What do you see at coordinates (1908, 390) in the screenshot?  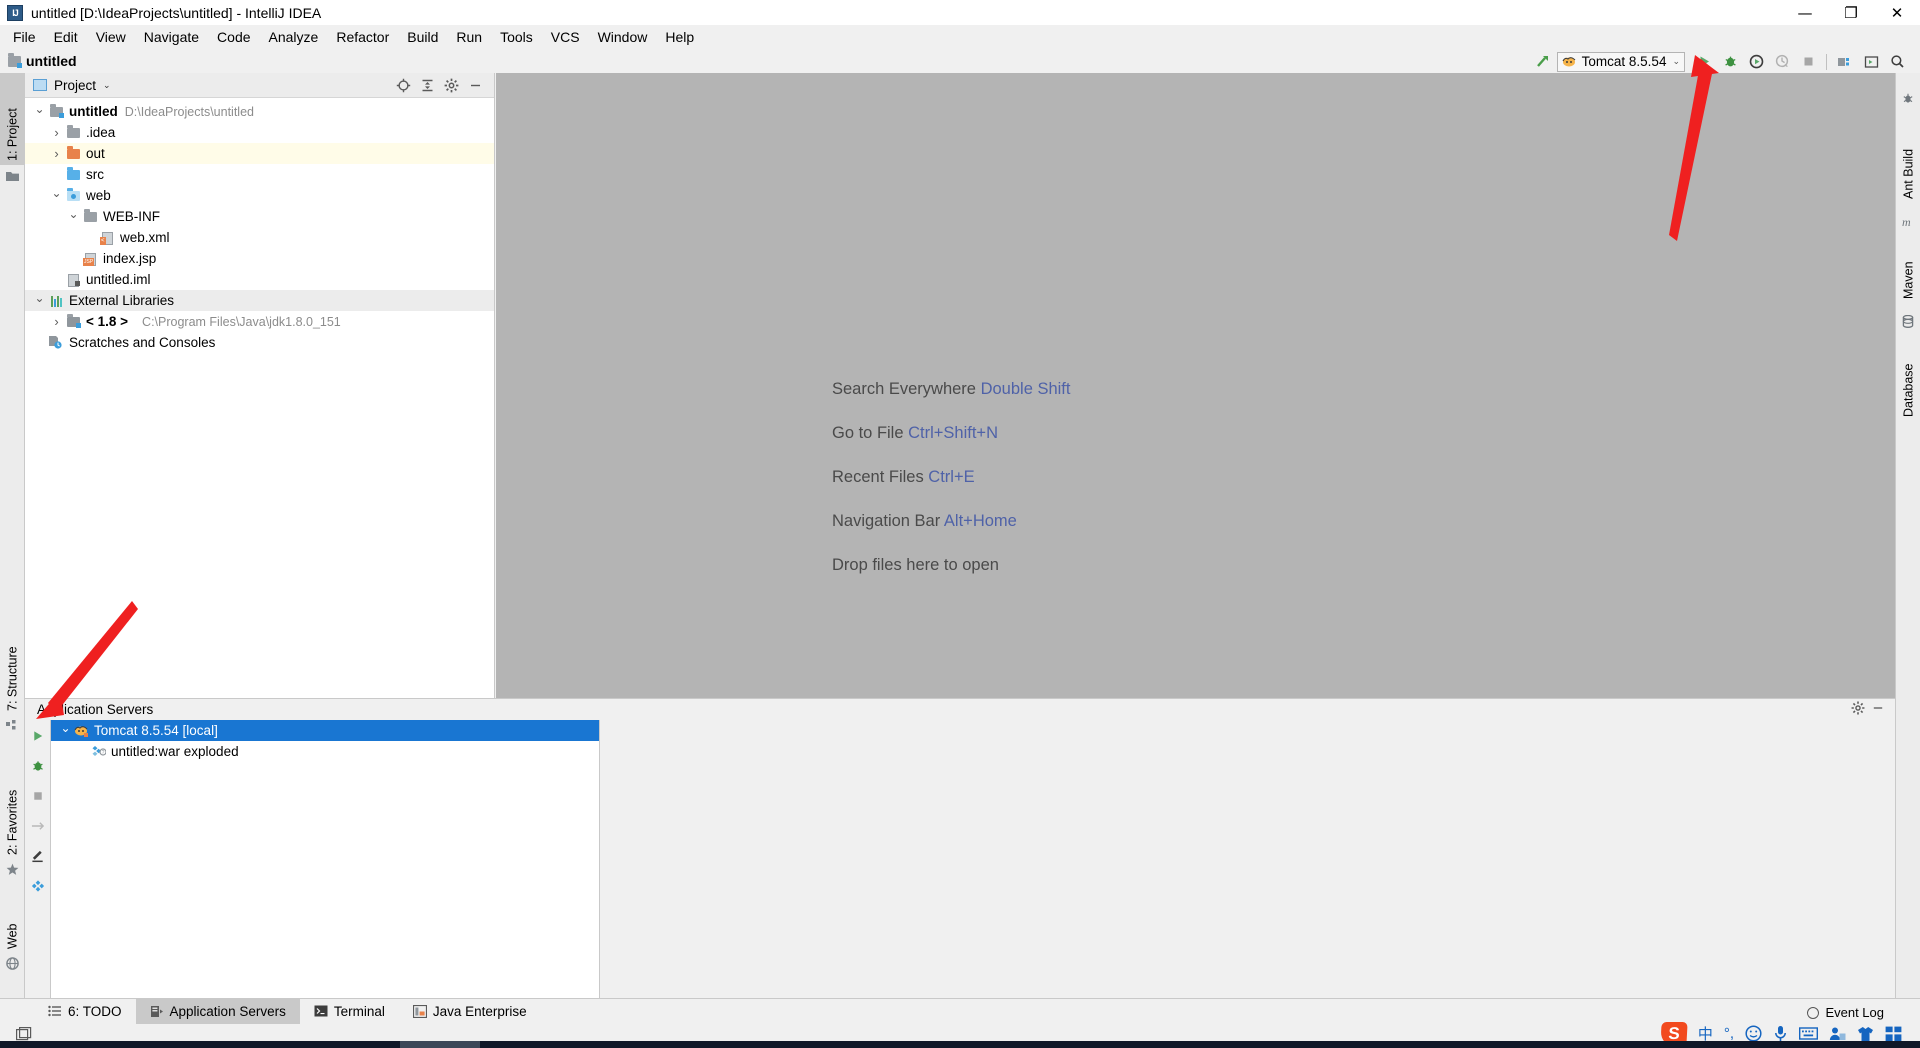 I see `sidebar-item-database-label: Database` at bounding box center [1908, 390].